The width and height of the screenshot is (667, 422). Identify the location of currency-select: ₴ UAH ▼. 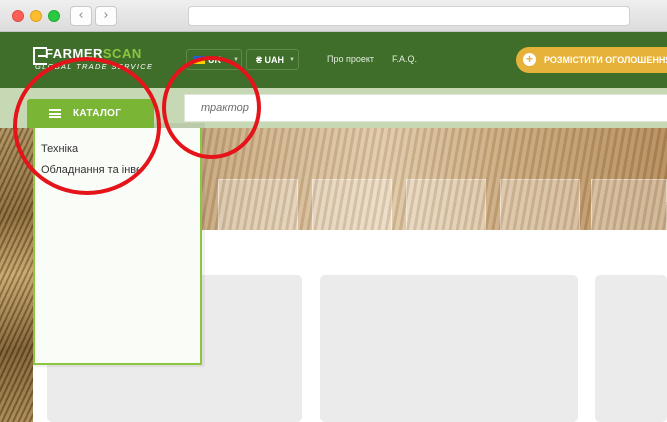
(272, 59).